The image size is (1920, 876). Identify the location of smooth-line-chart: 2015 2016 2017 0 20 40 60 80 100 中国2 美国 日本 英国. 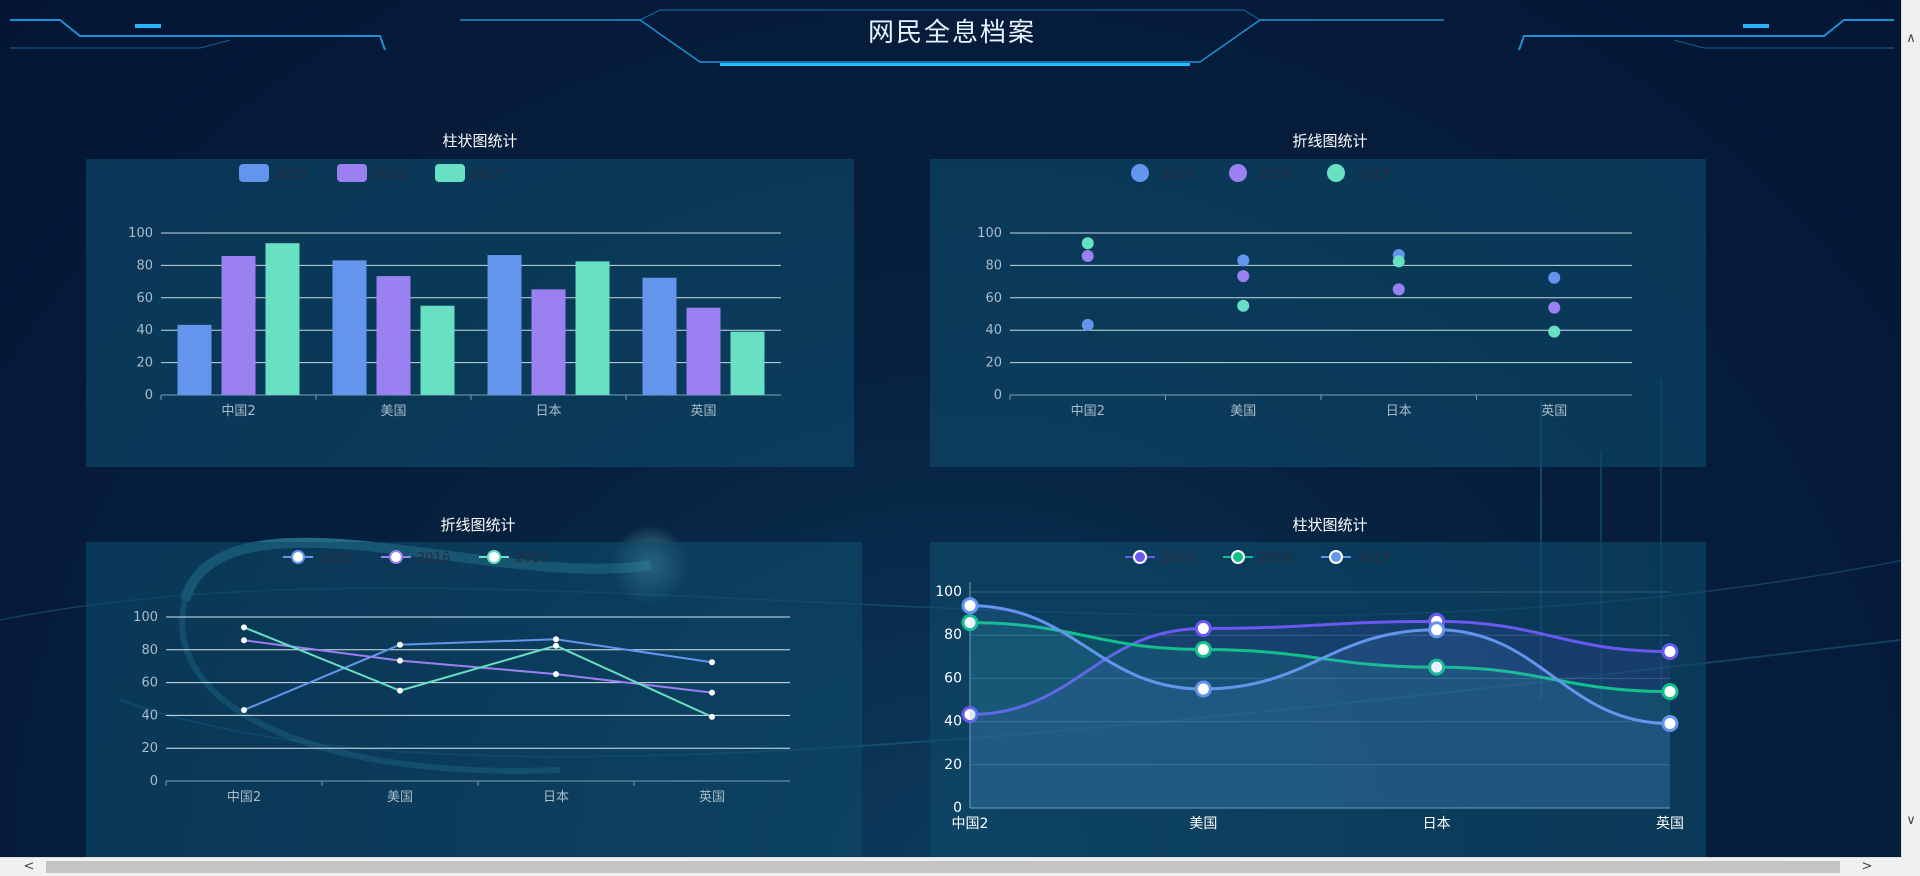
(1309, 691).